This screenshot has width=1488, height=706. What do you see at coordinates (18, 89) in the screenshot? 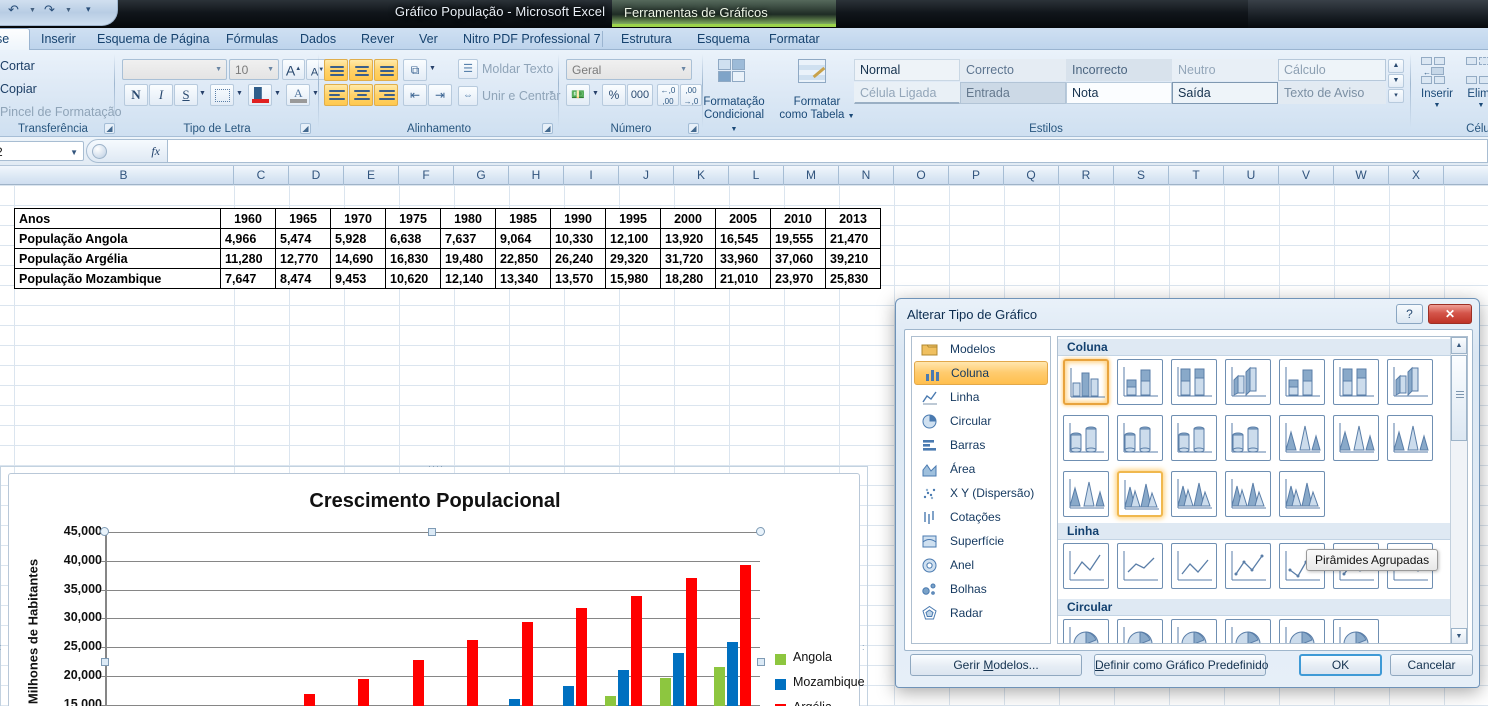
I see `copy-command: Copiar` at bounding box center [18, 89].